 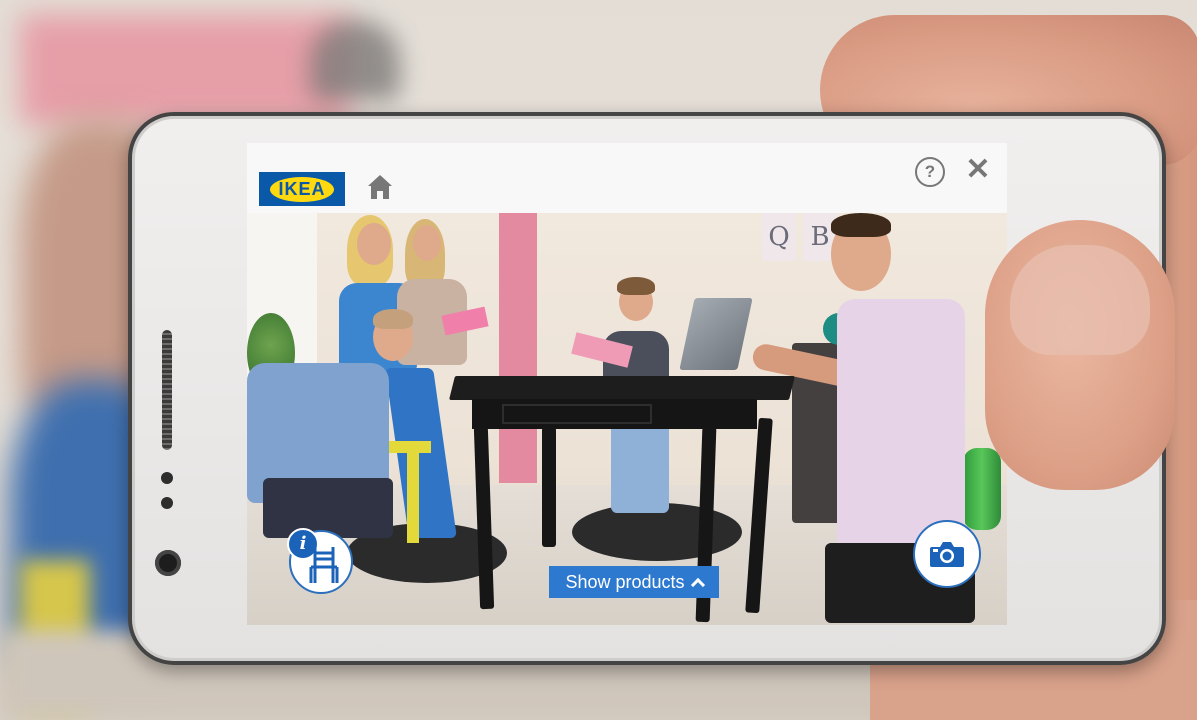 I want to click on table-top, so click(x=622, y=388).